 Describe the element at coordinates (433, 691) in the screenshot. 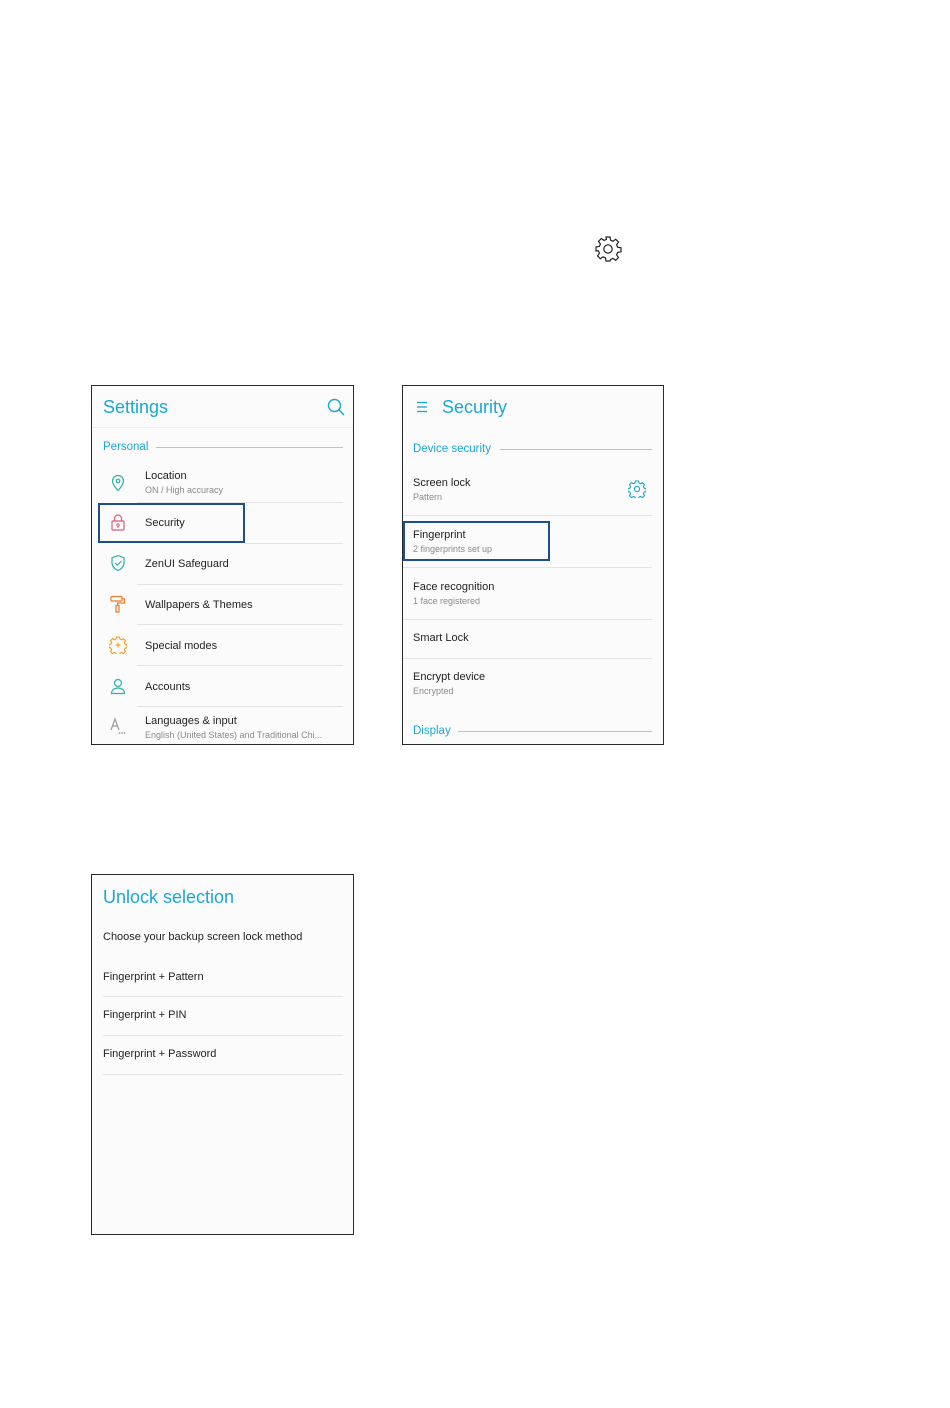

I see `item-sublabel: Encrypted` at that location.